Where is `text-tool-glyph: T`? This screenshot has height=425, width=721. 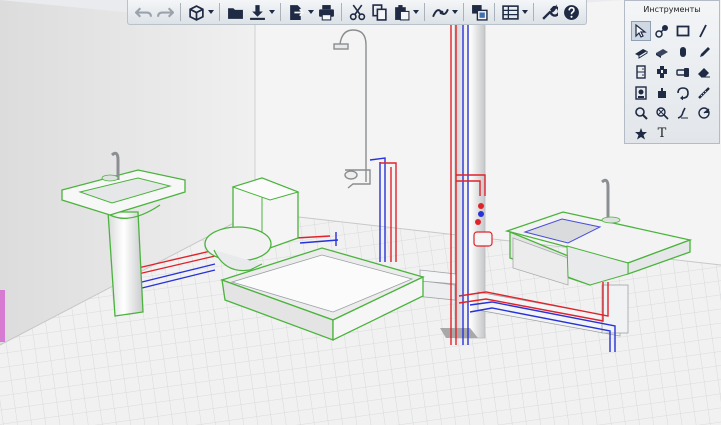 text-tool-glyph: T is located at coordinates (662, 133).